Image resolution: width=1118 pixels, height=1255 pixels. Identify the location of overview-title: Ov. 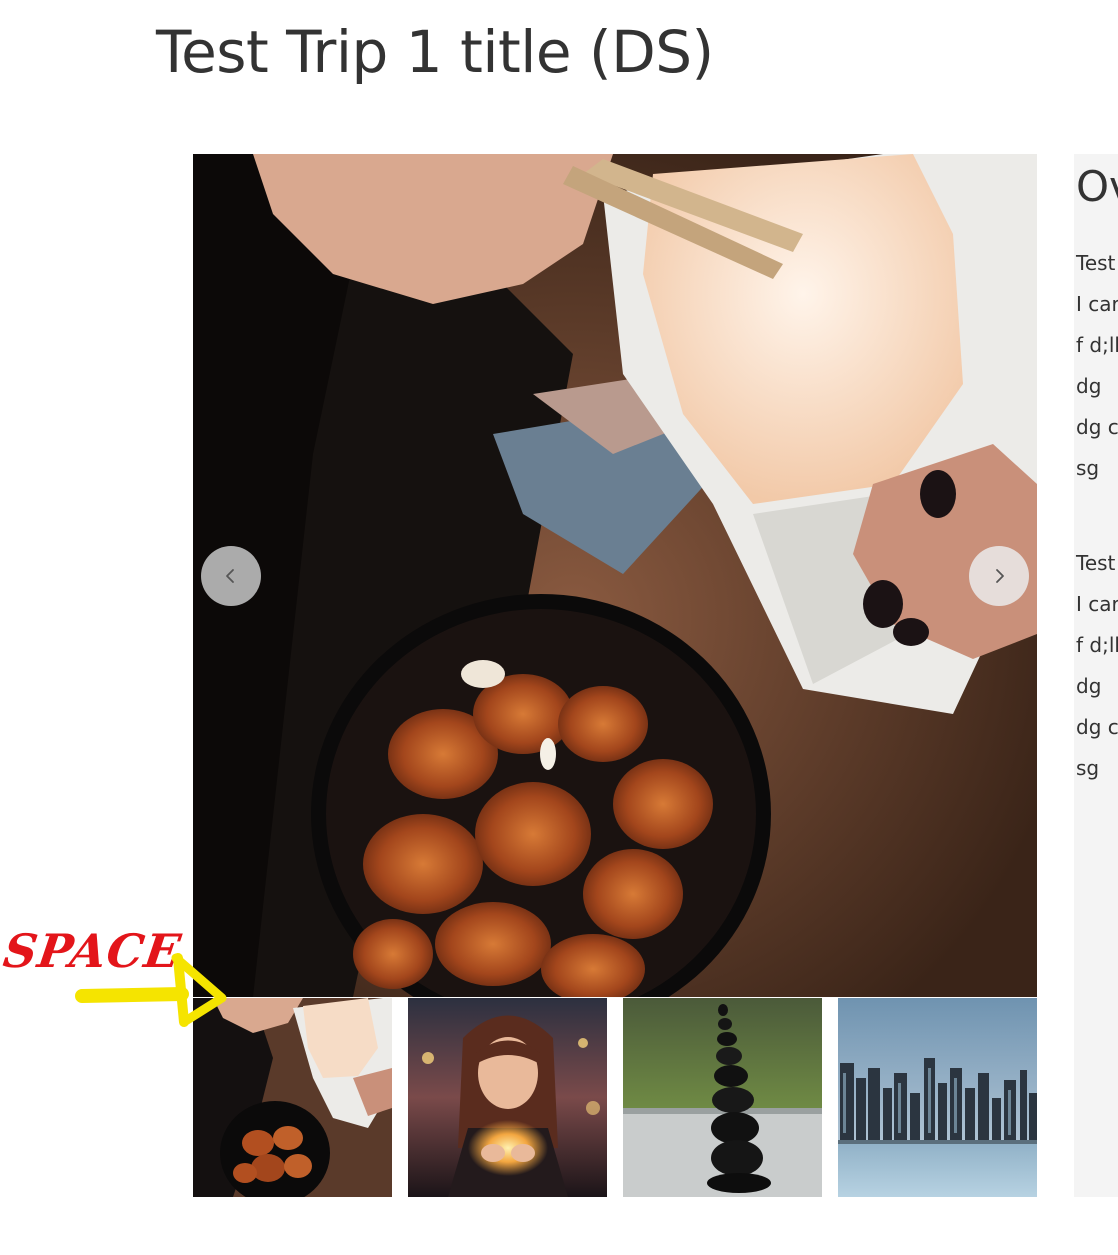
(1097, 186).